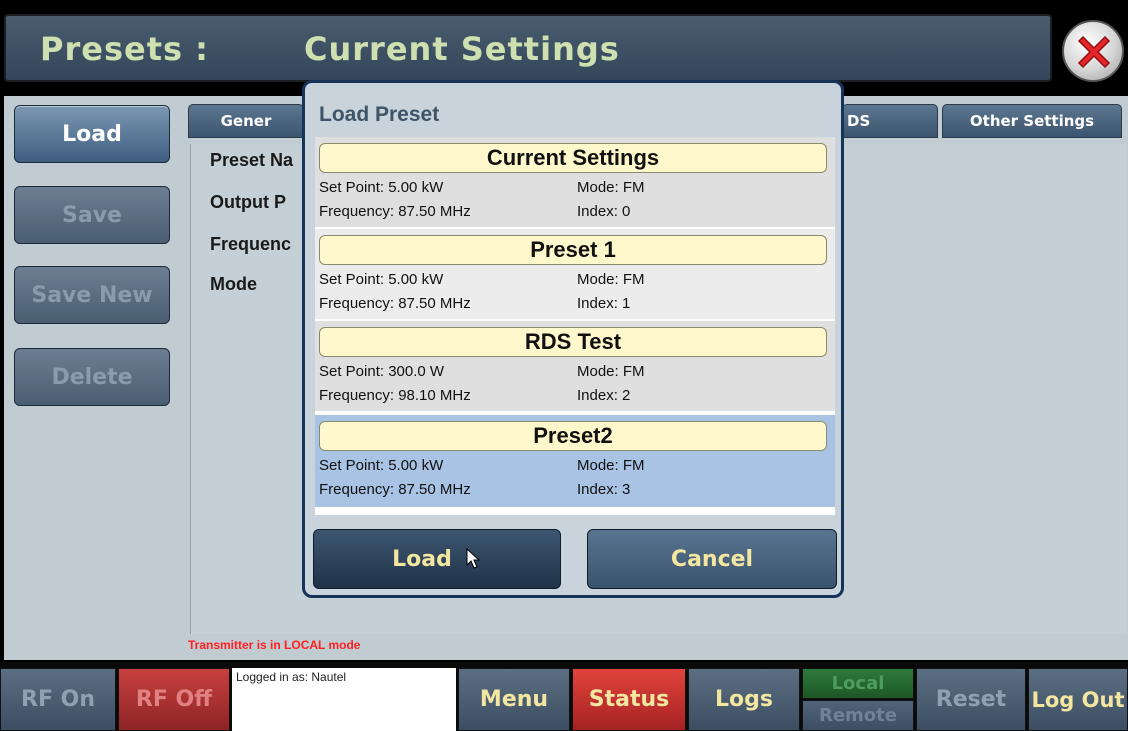 This screenshot has height=731, width=1128. I want to click on dialog-title: Load Preset, so click(379, 114).